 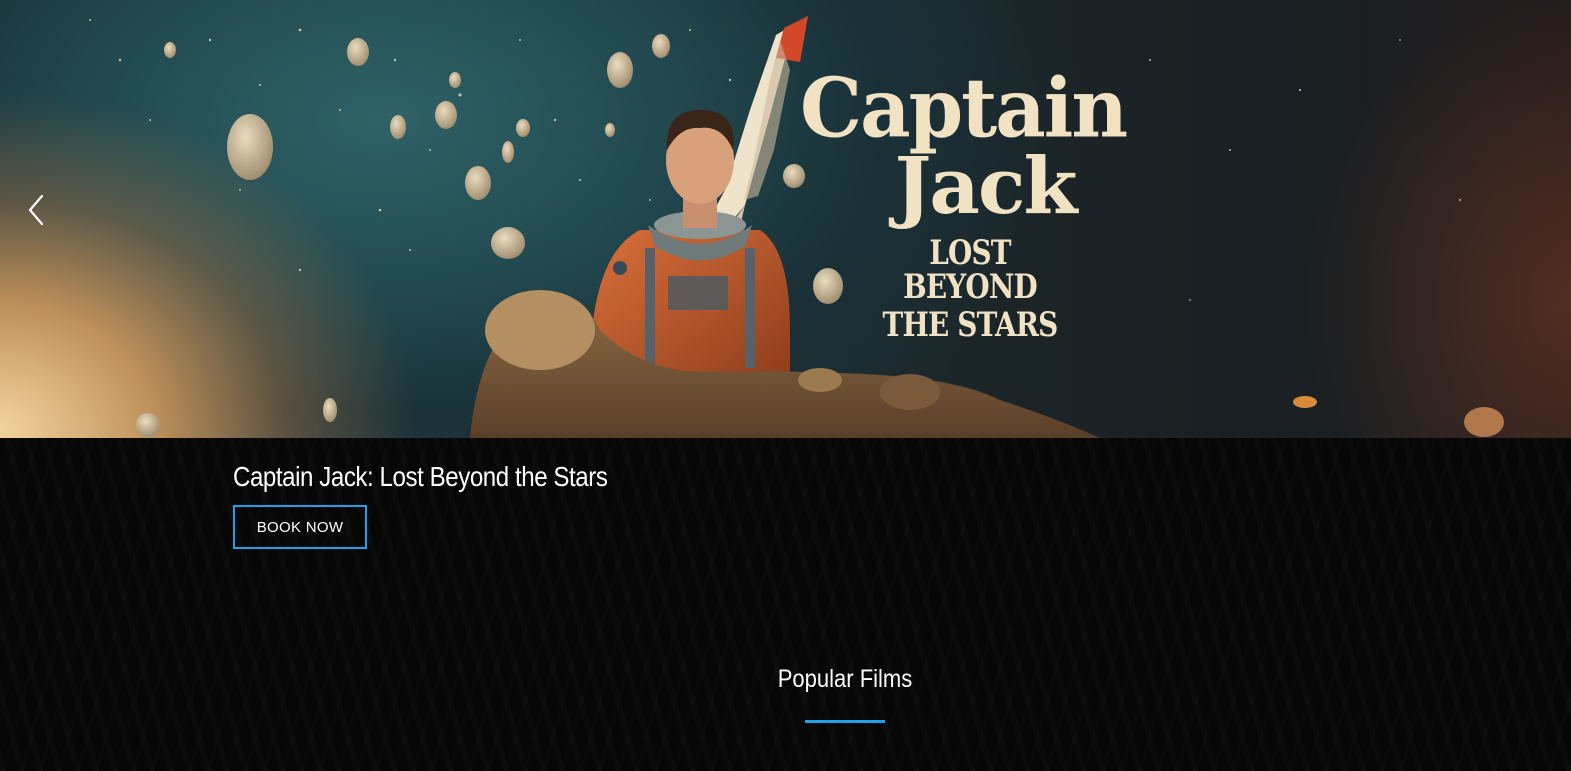 I want to click on film-title: Captain Jack: Lost Beyond the Stars, so click(x=420, y=476).